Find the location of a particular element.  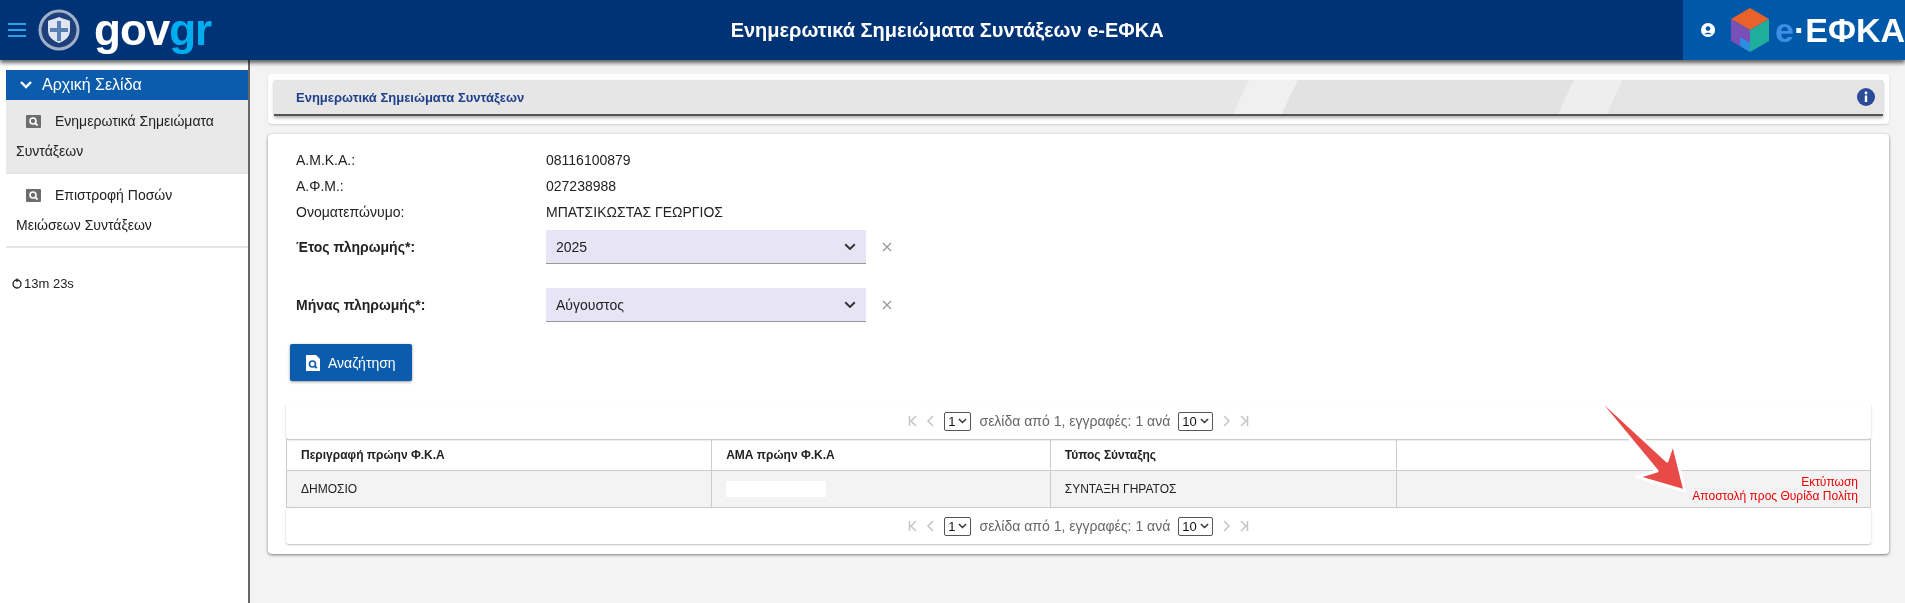

user-icon is located at coordinates (1708, 30).